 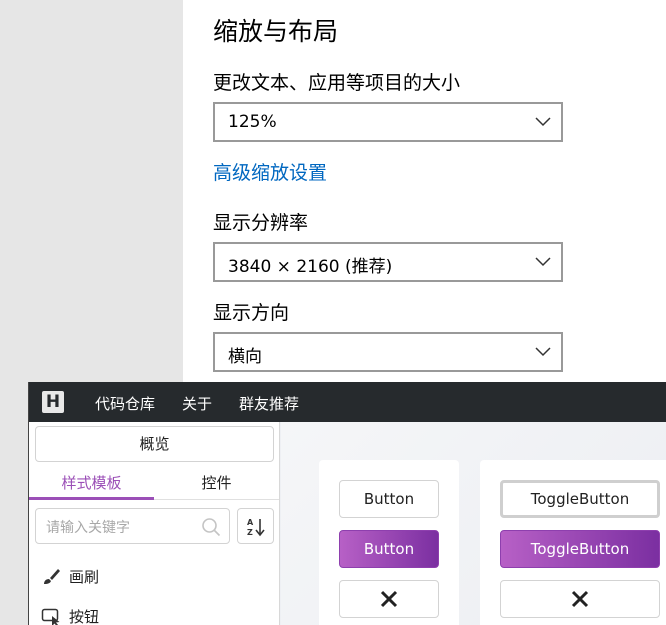 What do you see at coordinates (91, 486) in the screenshot?
I see `tab-style-templates: 样式模板` at bounding box center [91, 486].